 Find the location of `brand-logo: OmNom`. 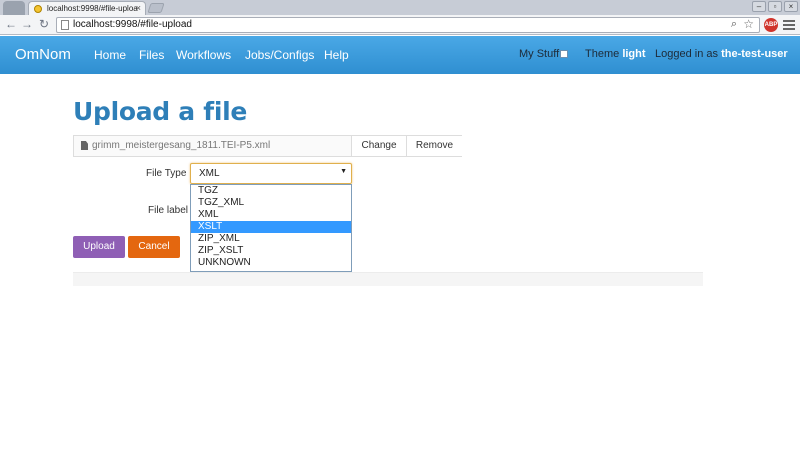

brand-logo: OmNom is located at coordinates (43, 54).